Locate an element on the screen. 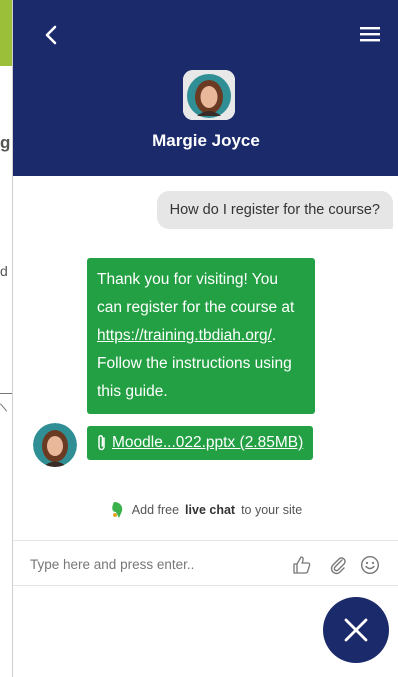 The height and width of the screenshot is (677, 398). powered-by-prefix: Add free is located at coordinates (155, 510).